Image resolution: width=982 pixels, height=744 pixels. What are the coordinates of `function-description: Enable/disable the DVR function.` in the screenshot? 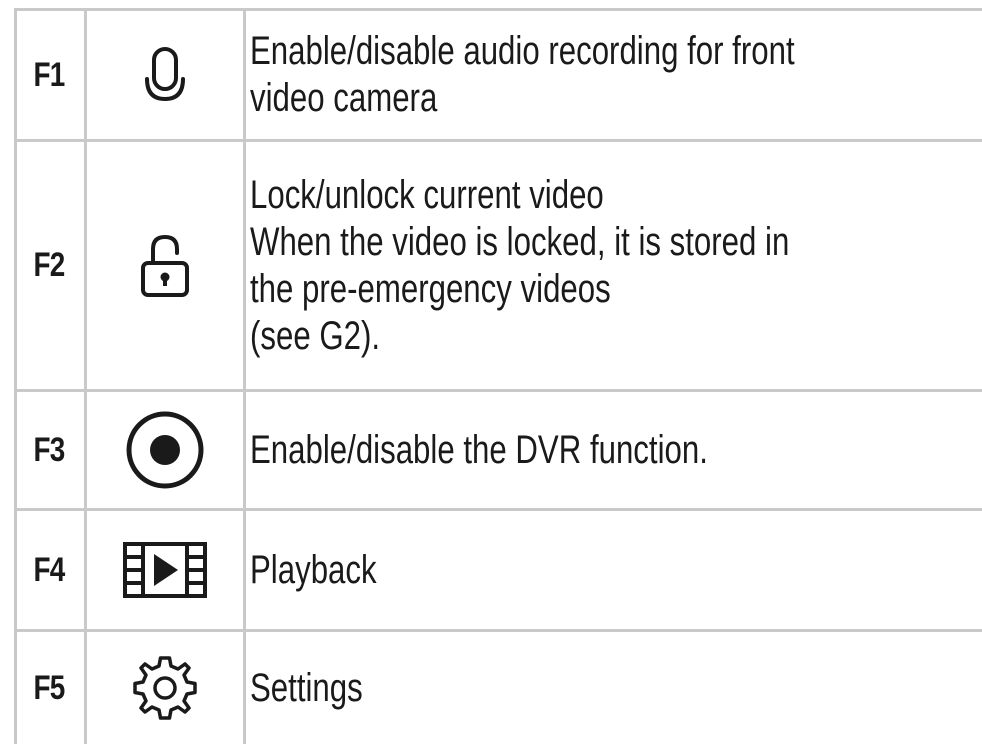 It's located at (479, 449).